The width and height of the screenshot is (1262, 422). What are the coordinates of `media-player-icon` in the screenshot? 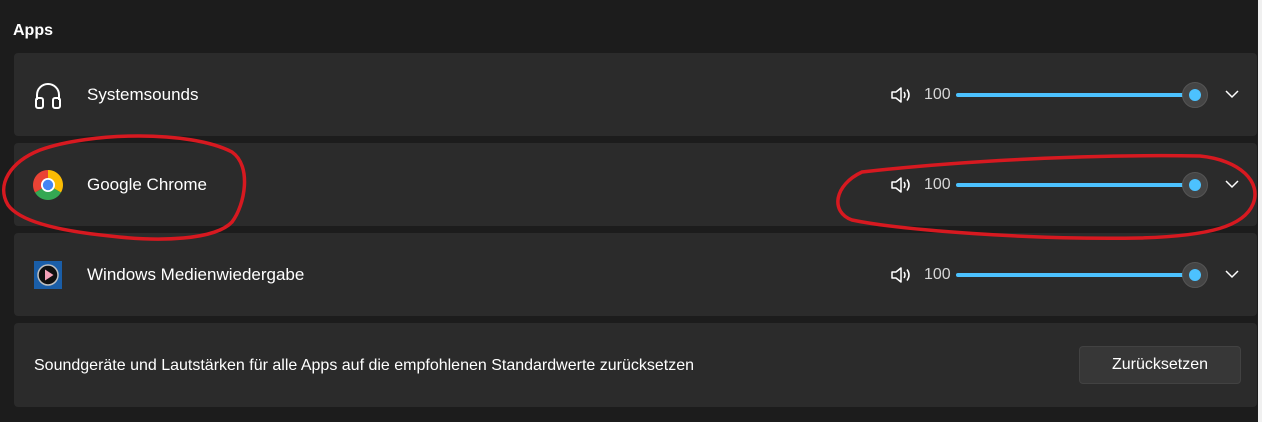 It's located at (48, 275).